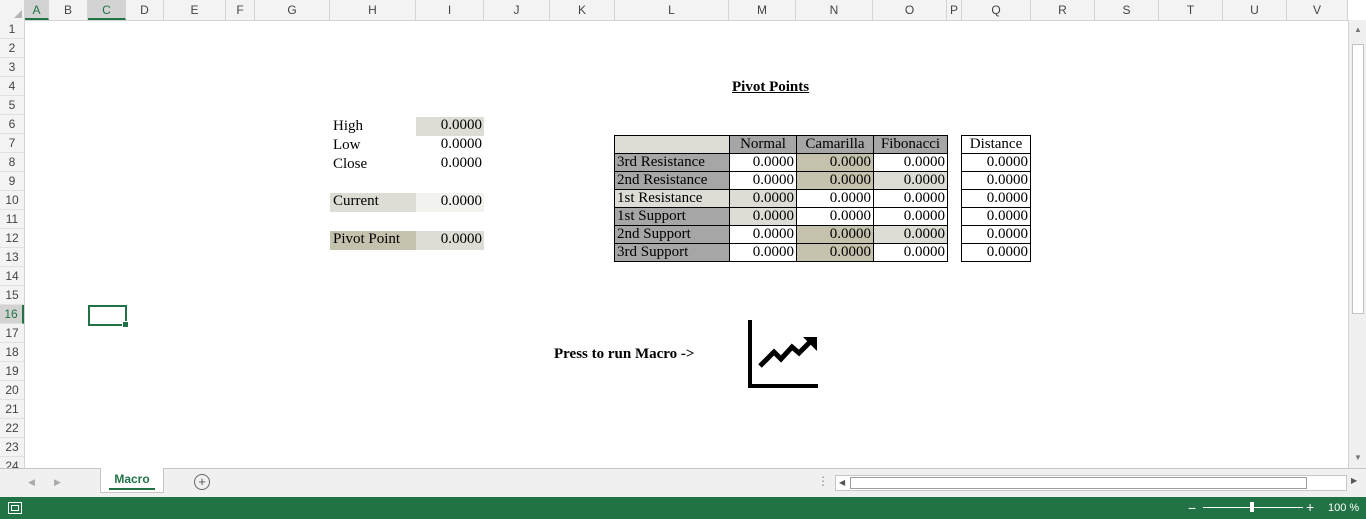 The height and width of the screenshot is (519, 1366). Describe the element at coordinates (517, 10) in the screenshot. I see `column-header-j: J` at that location.